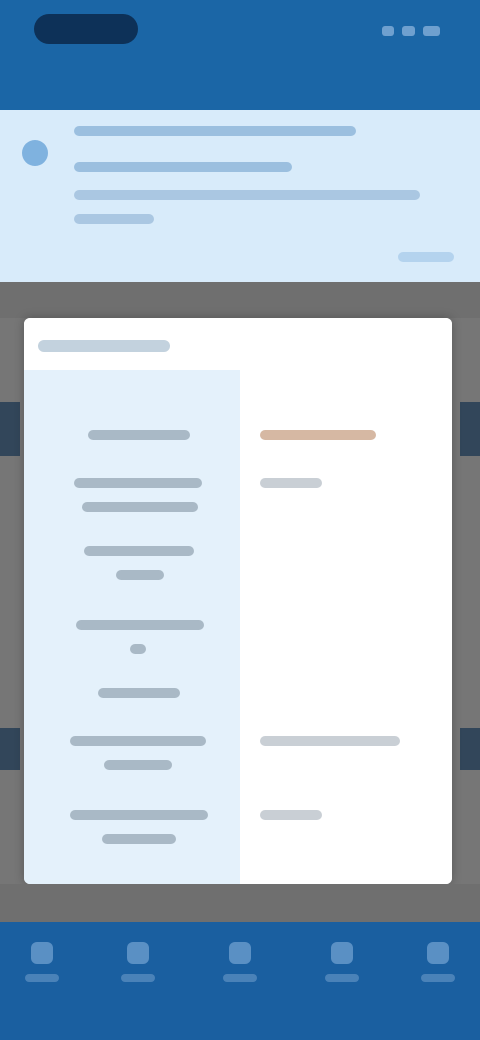 The width and height of the screenshot is (480, 1040). What do you see at coordinates (470, 429) in the screenshot?
I see `right-side-tab` at bounding box center [470, 429].